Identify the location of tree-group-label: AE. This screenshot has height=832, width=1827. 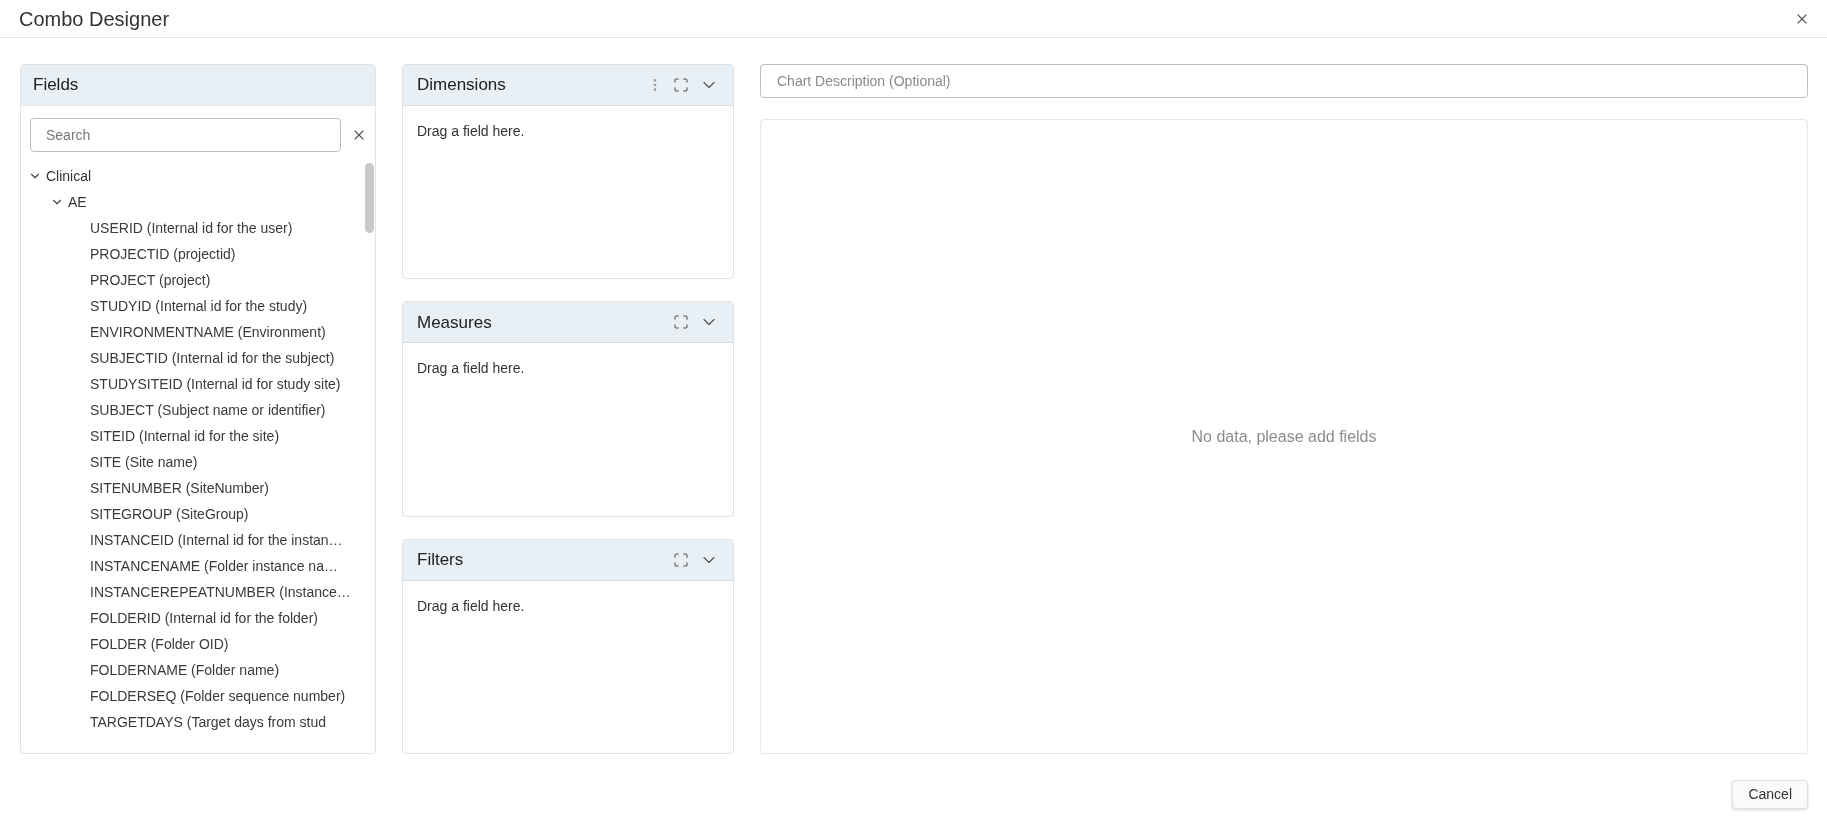
(77, 202).